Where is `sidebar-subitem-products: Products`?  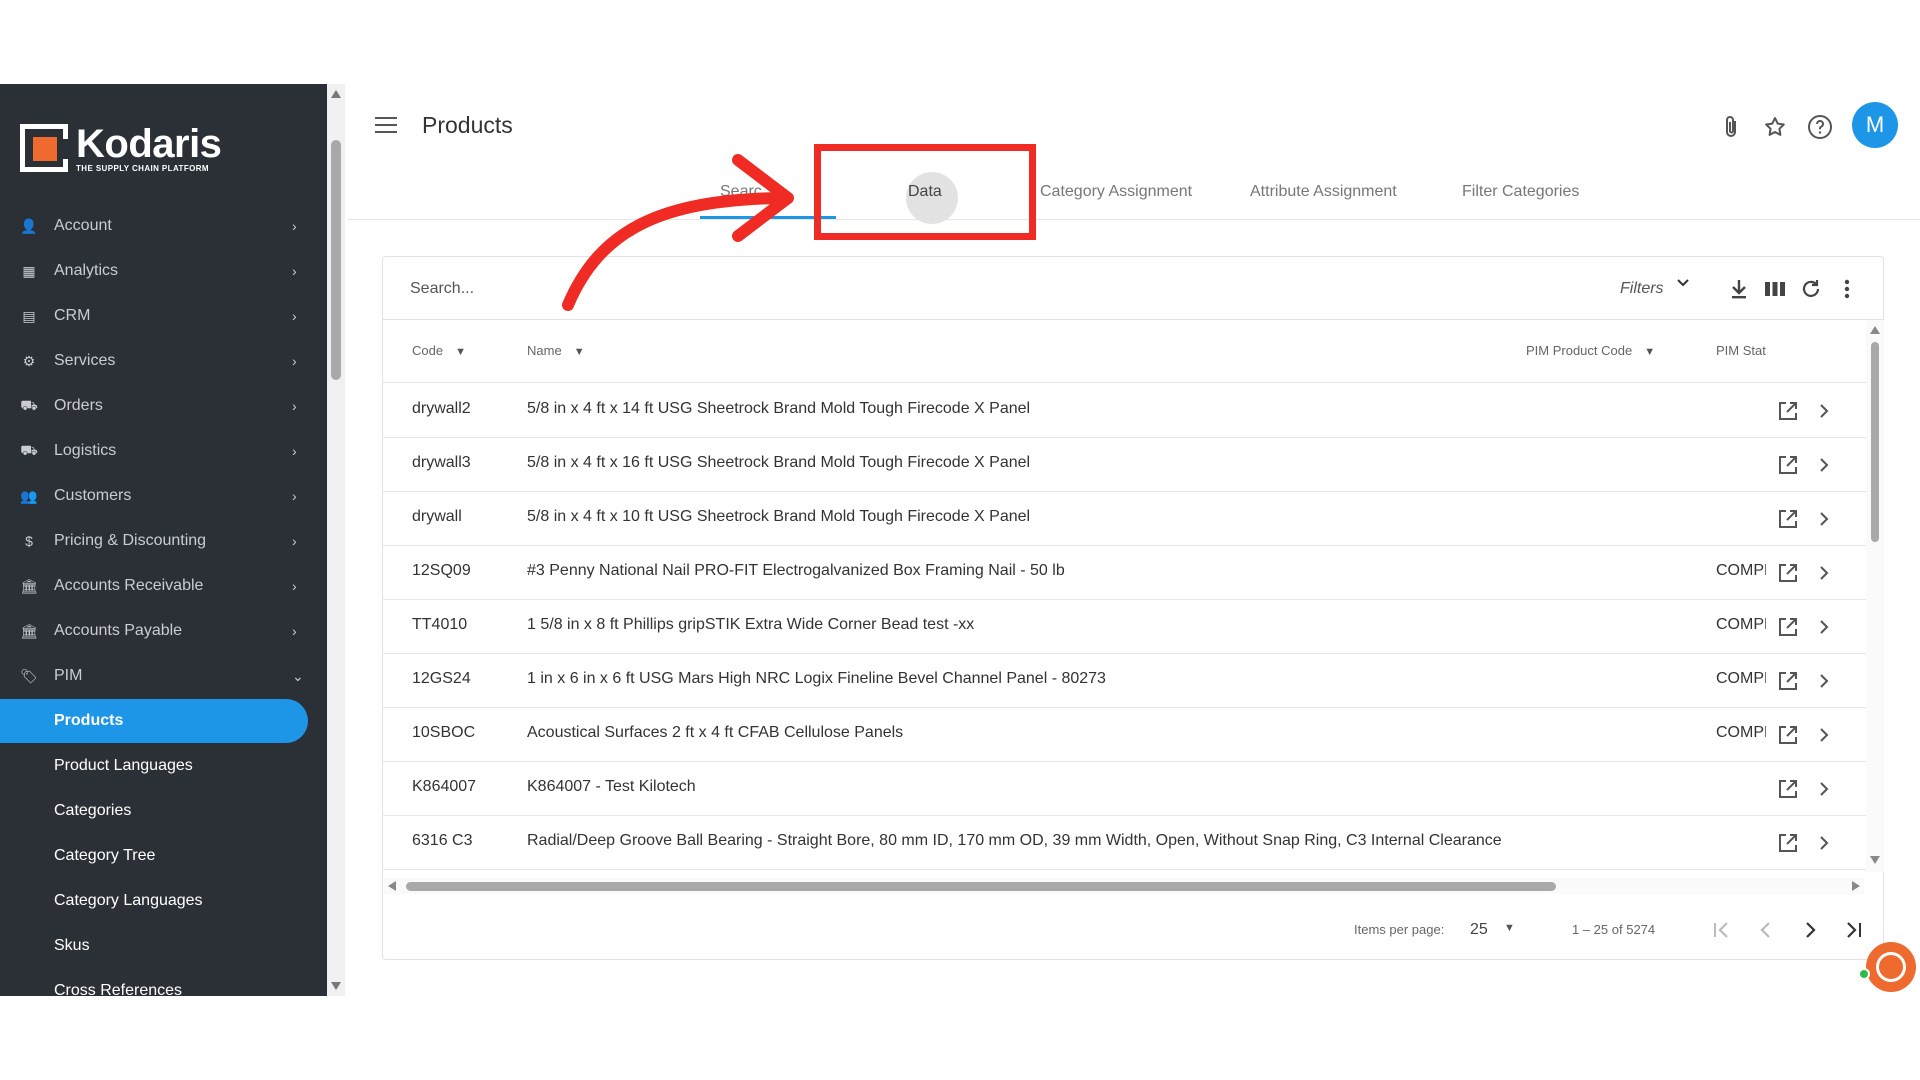
sidebar-subitem-products: Products is located at coordinates (154, 721).